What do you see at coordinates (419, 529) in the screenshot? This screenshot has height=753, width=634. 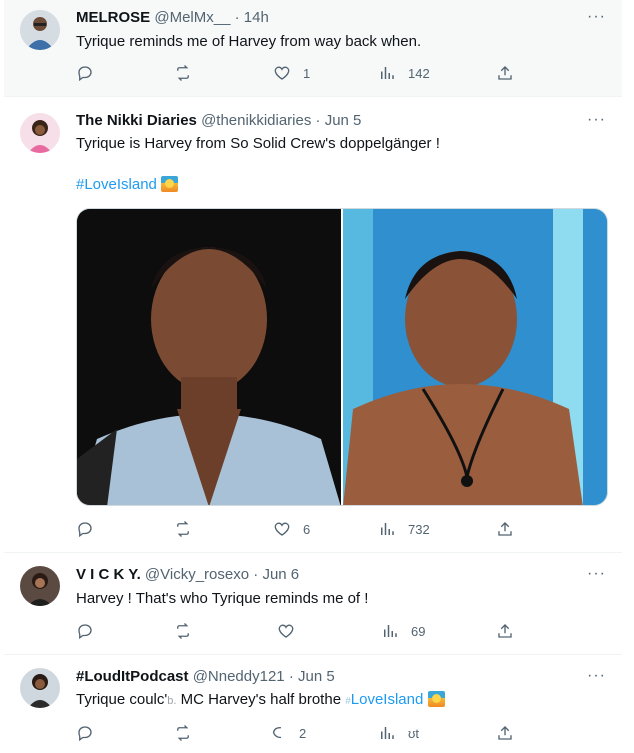 I see `view-count: 732` at bounding box center [419, 529].